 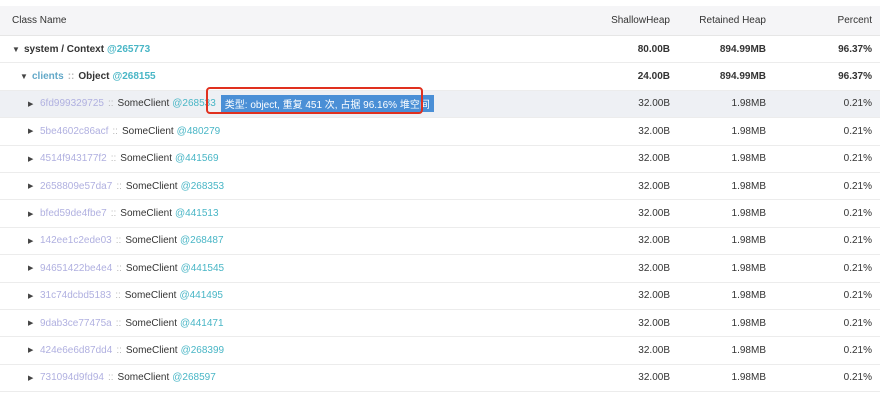 I want to click on row-id: 6fd999329725, so click(x=72, y=104).